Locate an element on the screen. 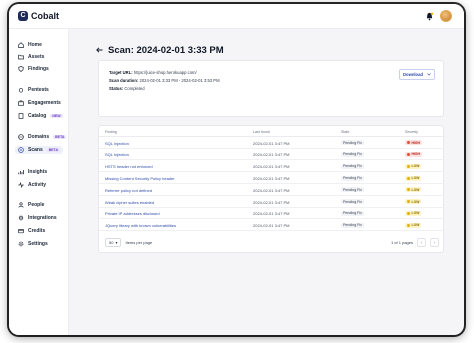  sidebar-item-home: Home is located at coordinates (30, 45).